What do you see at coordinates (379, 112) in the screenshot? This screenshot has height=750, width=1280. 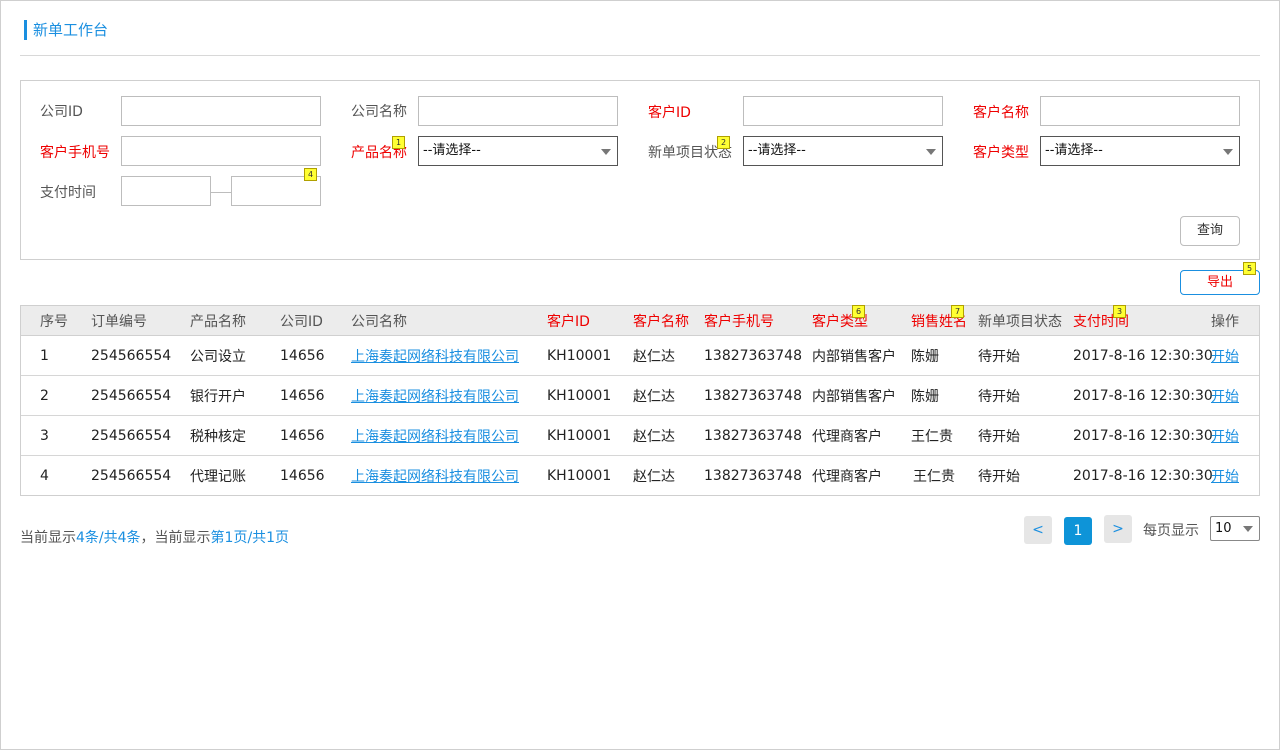 I see `company-name-label: 公司名称` at bounding box center [379, 112].